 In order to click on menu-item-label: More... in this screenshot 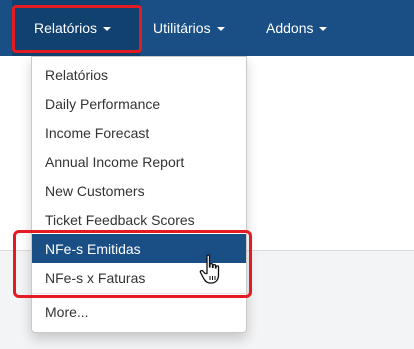, I will do `click(67, 311)`.